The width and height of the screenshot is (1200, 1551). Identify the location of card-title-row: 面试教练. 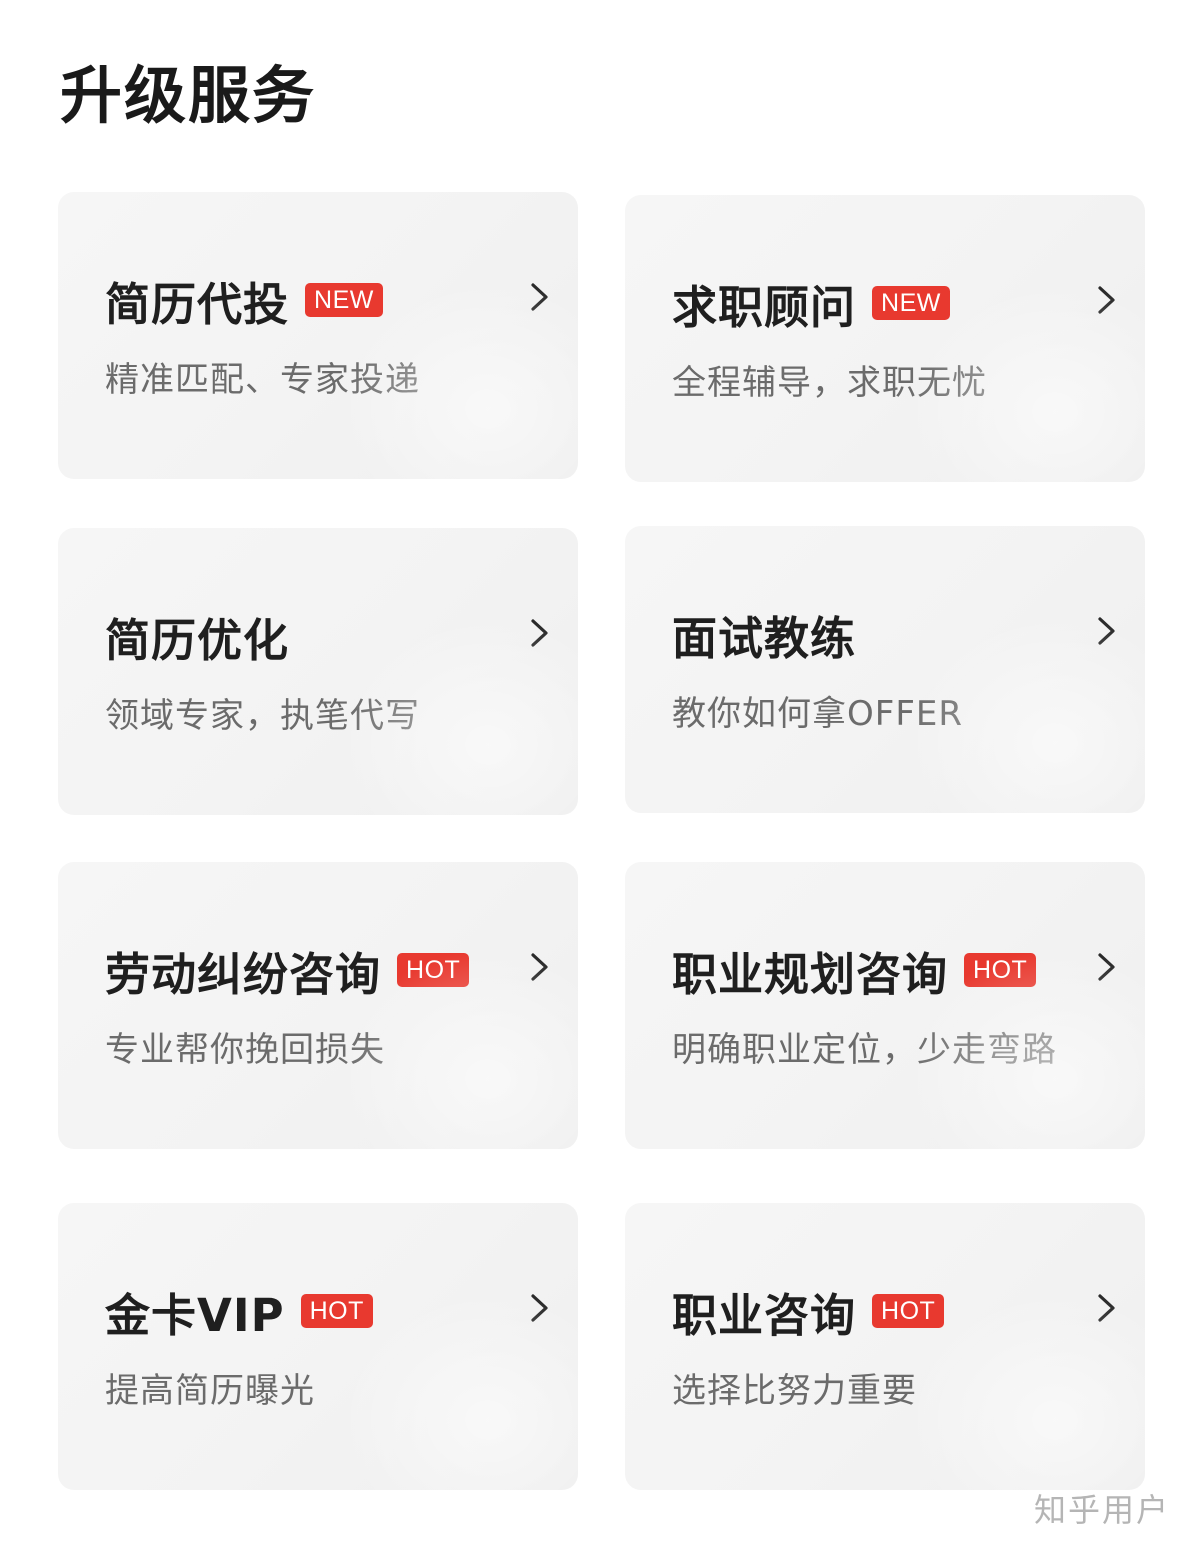
(764, 634).